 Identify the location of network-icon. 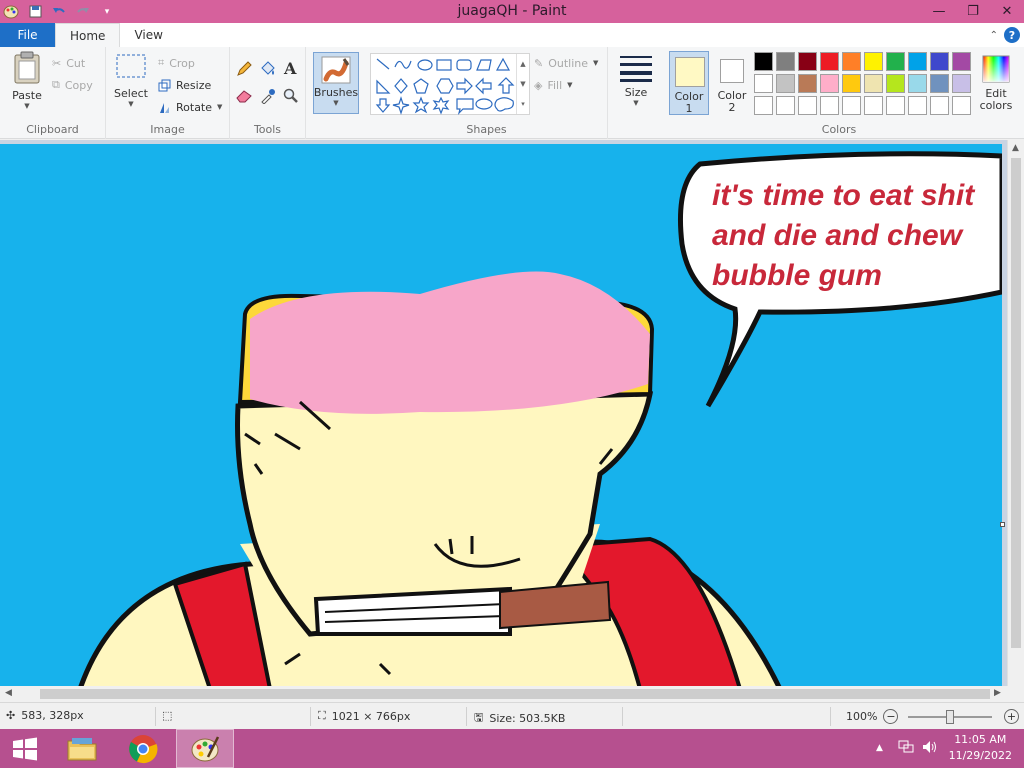
(906, 748).